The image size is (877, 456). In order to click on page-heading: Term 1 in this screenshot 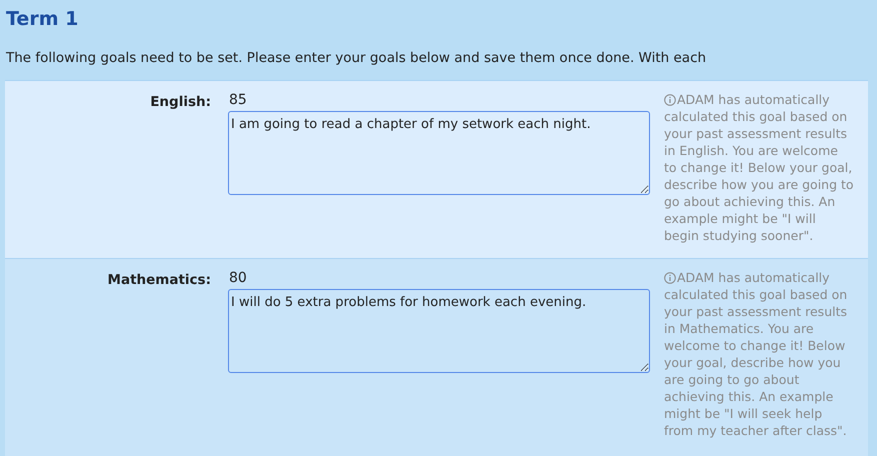, I will do `click(42, 19)`.